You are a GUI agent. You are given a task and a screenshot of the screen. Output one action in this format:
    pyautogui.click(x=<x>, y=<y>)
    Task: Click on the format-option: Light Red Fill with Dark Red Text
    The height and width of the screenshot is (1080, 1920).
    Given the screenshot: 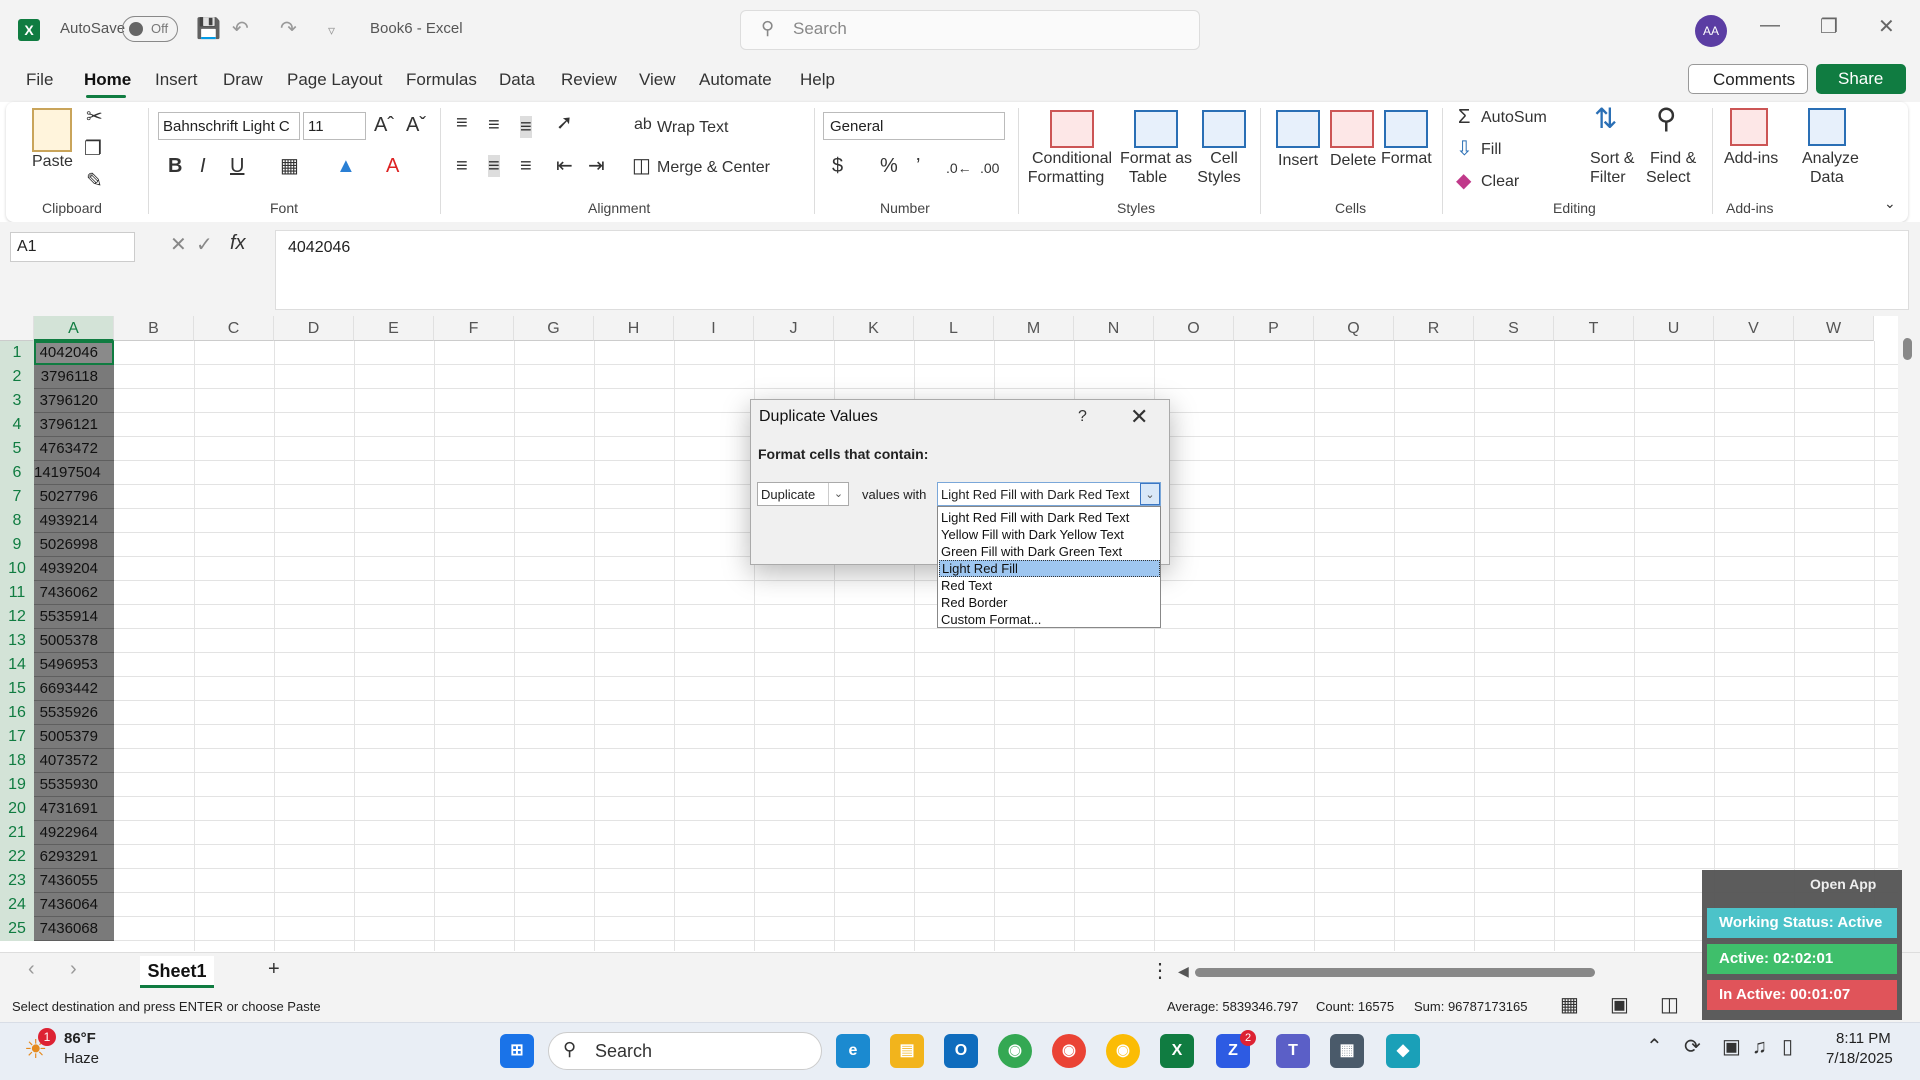 What is the action you would take?
    pyautogui.click(x=1049, y=517)
    